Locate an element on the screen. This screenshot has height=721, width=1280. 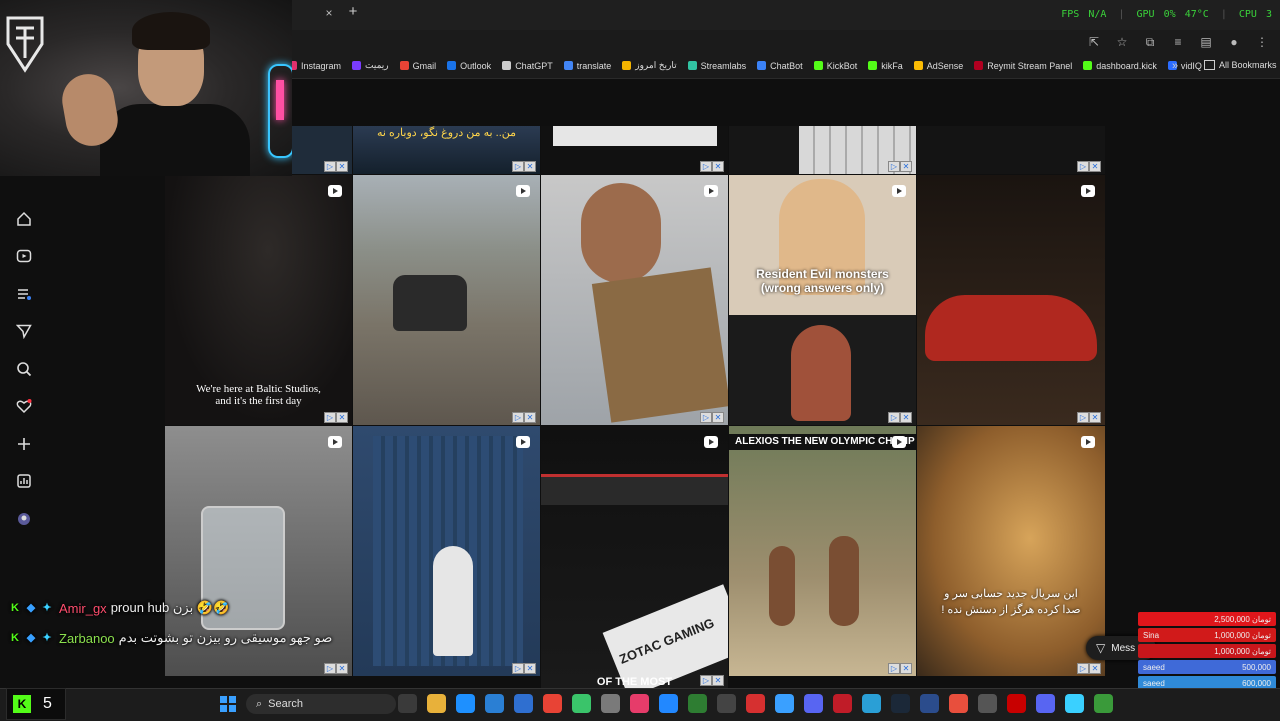
bookmark-star-icon: ☆ is located at coordinates (1122, 42).